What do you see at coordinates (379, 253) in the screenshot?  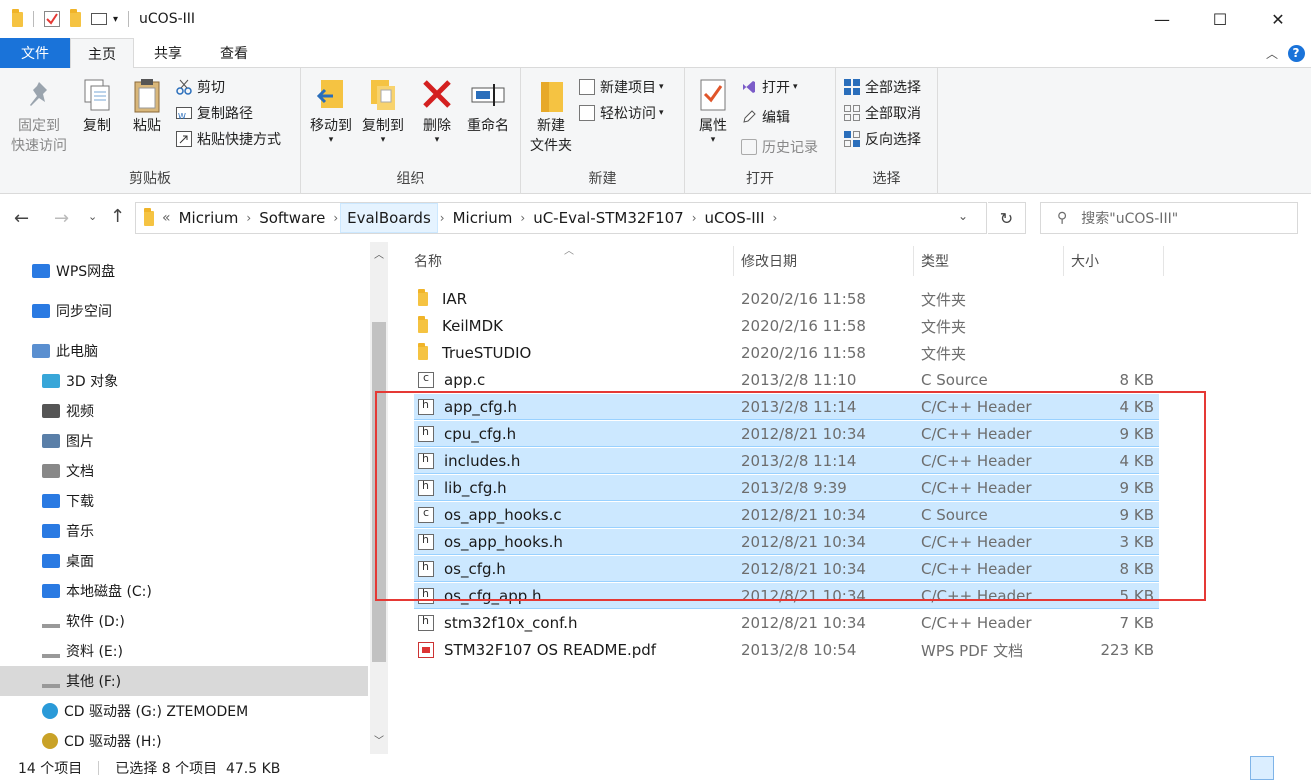 I see `scroll-up-icon: ︿` at bounding box center [379, 253].